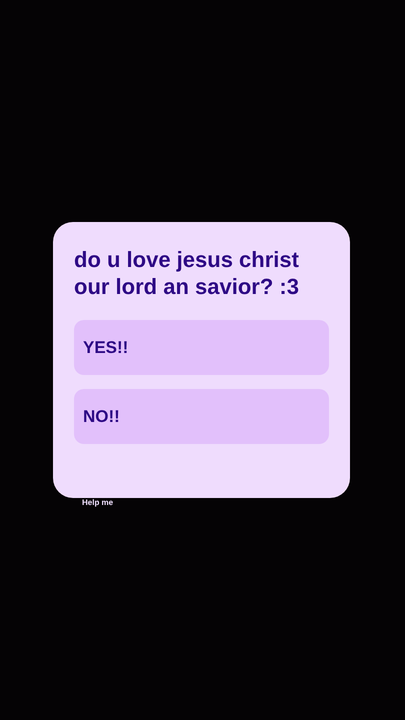  Describe the element at coordinates (98, 502) in the screenshot. I see `caption-text: Help me` at that location.